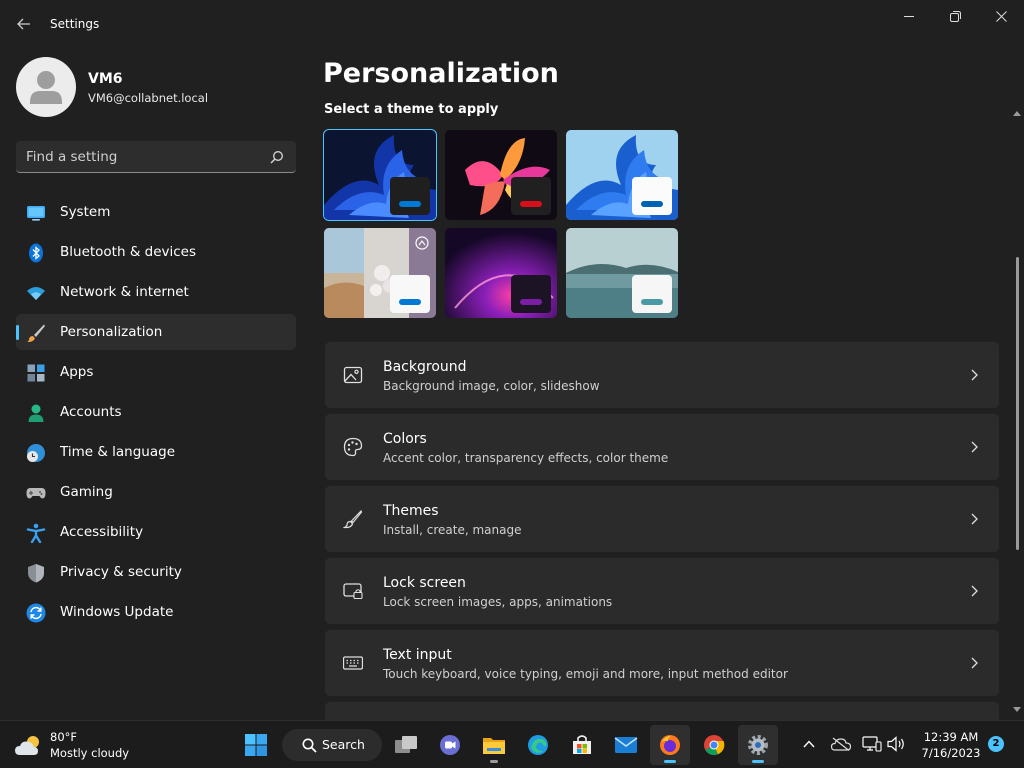  I want to click on show-hidden-icons-button, so click(809, 744).